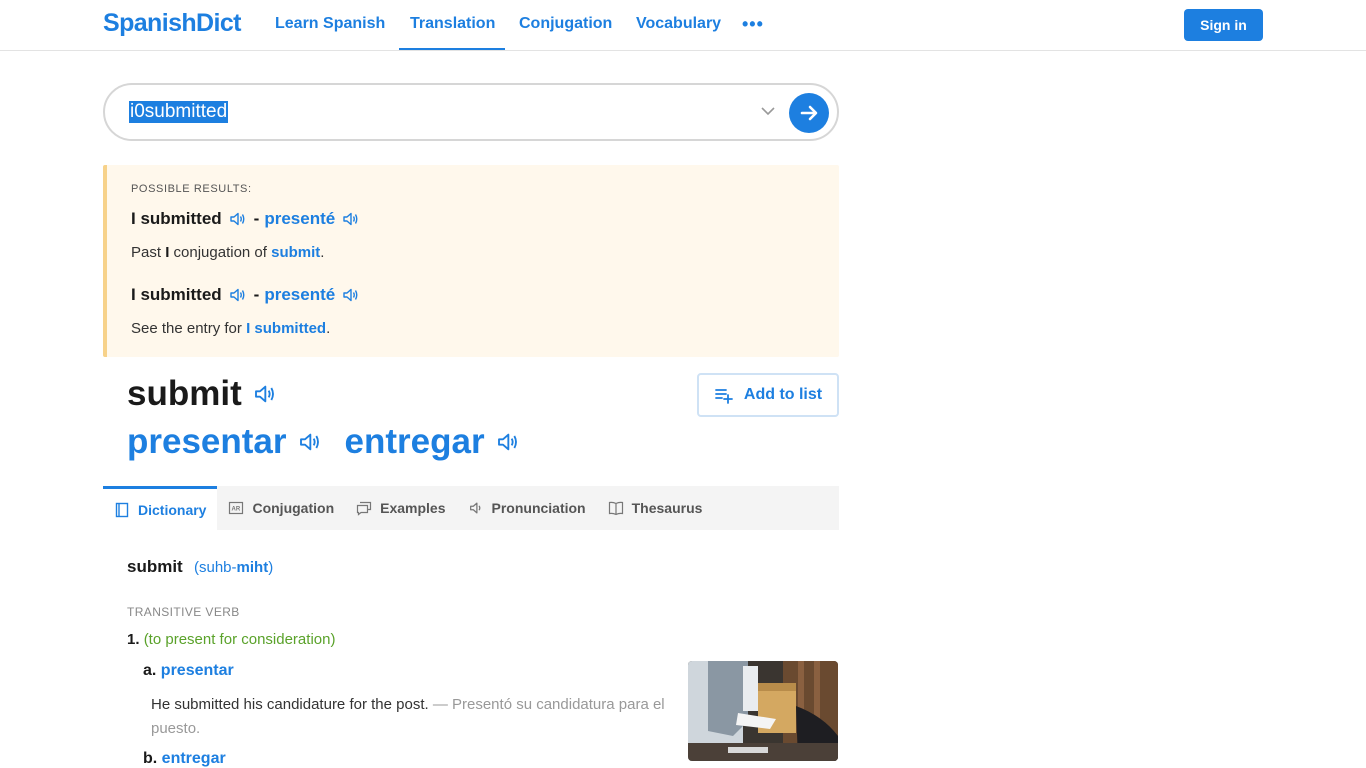 The image size is (1366, 768). I want to click on tab-pronunciation: Pronunciation, so click(527, 508).